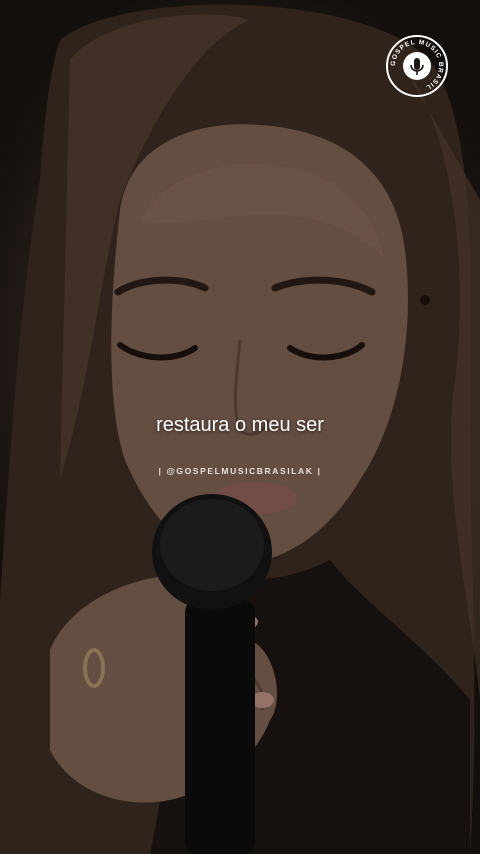  What do you see at coordinates (240, 471) in the screenshot?
I see `channel-handle: | @GOSPELMUSICBRASILAK |` at bounding box center [240, 471].